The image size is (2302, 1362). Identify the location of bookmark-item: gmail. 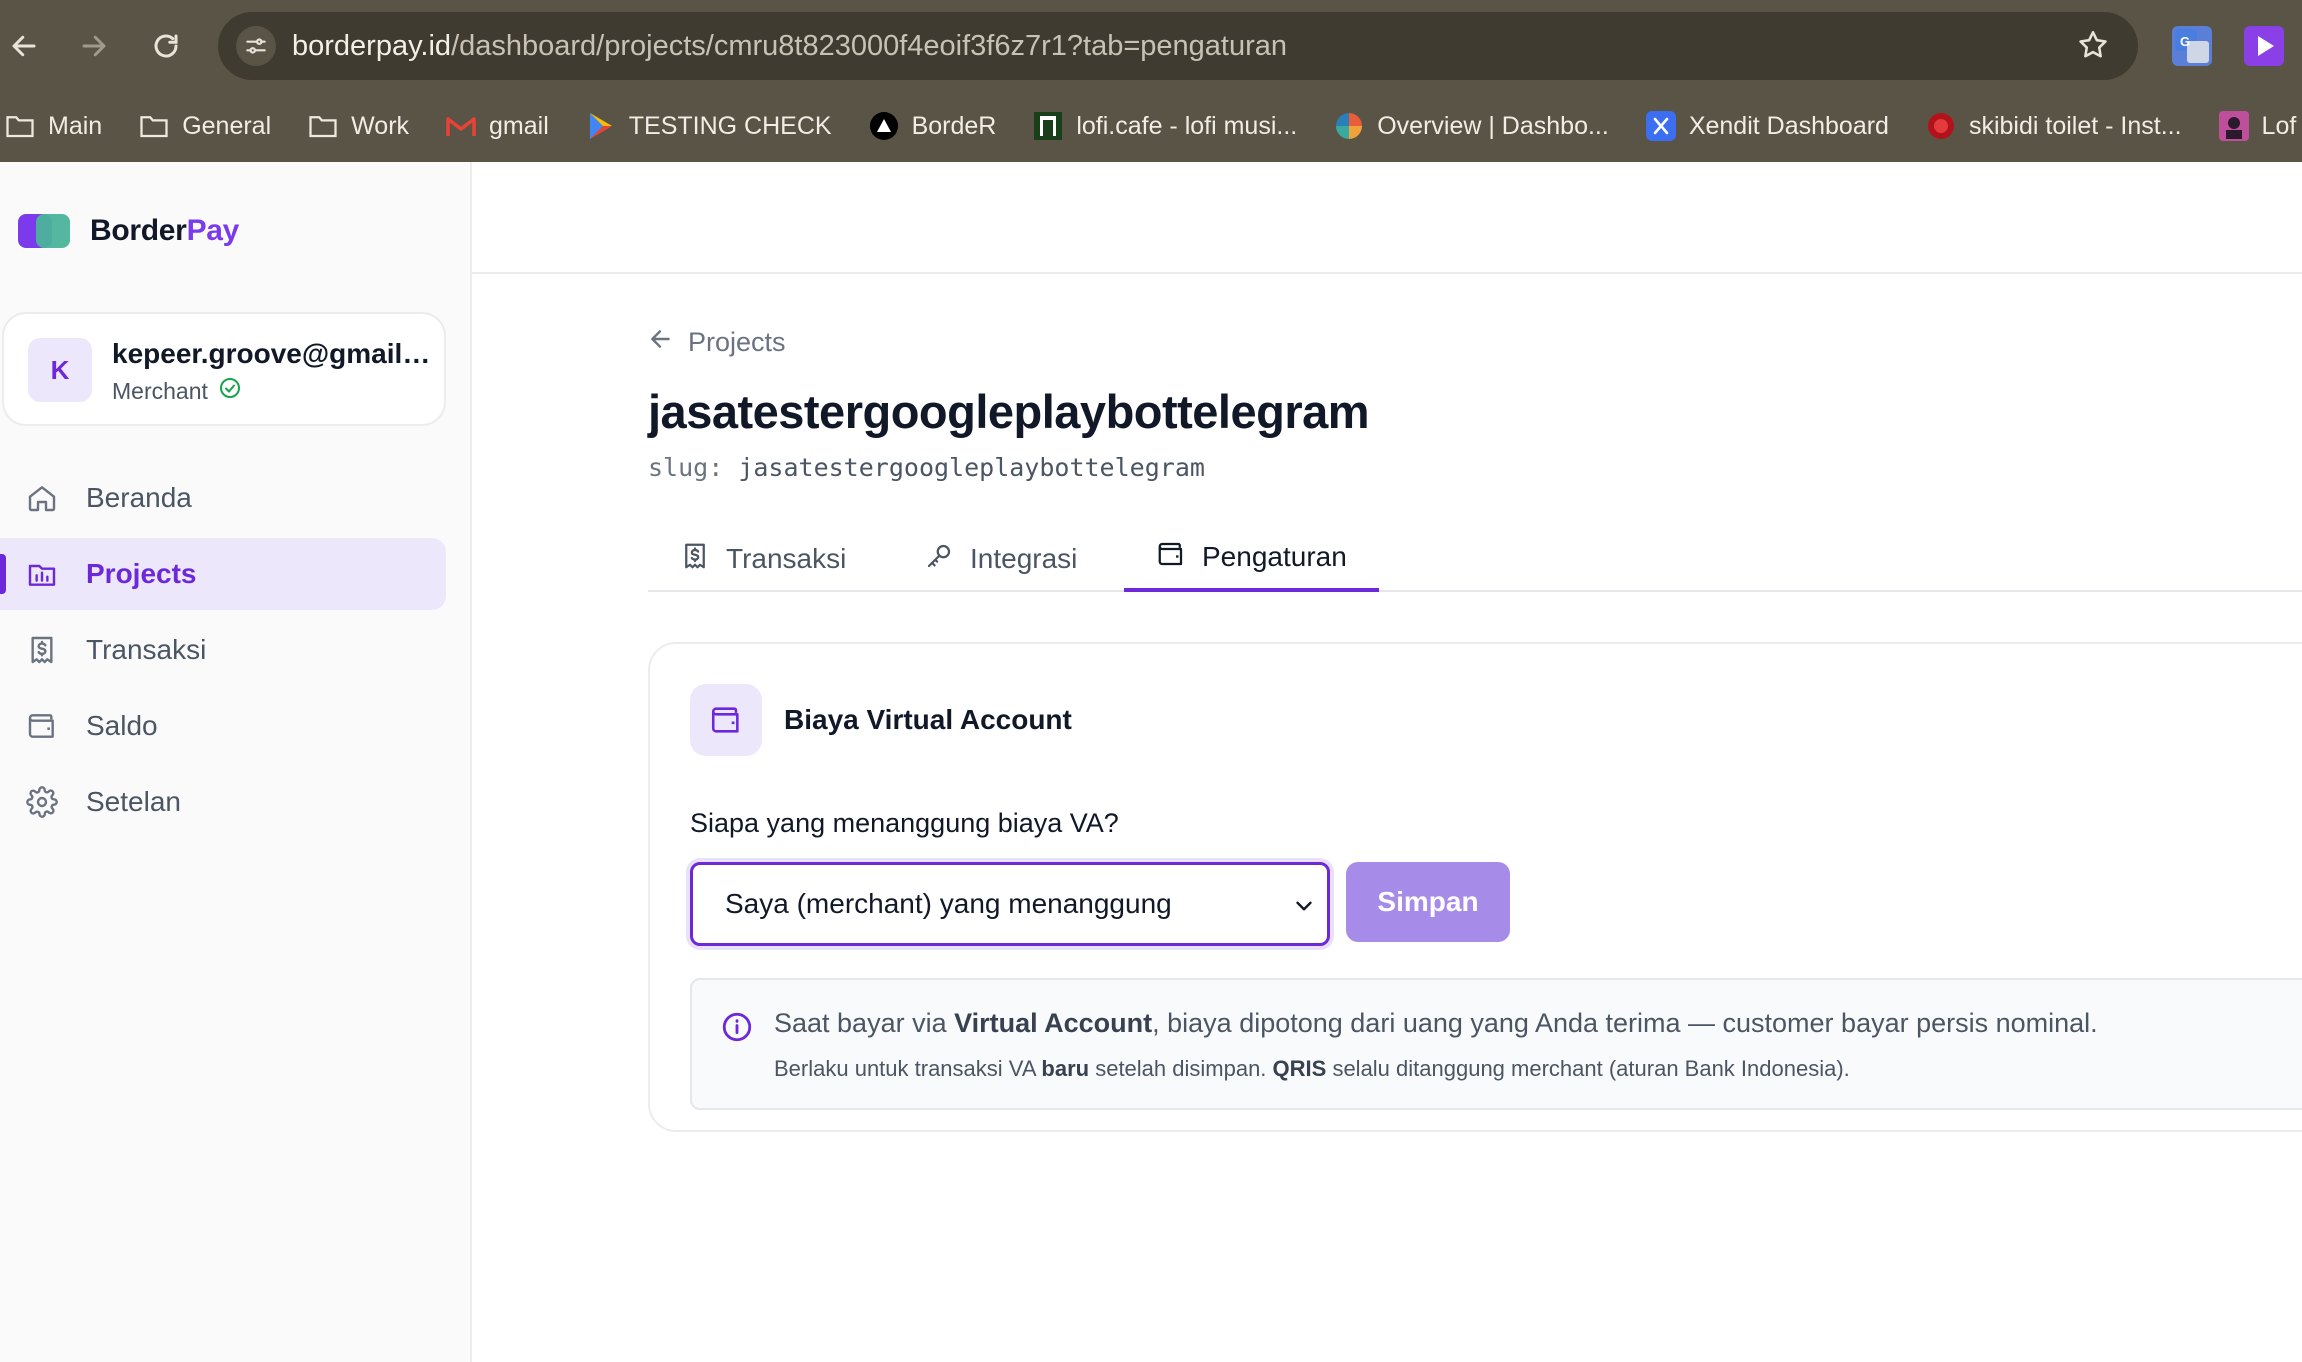
(497, 126).